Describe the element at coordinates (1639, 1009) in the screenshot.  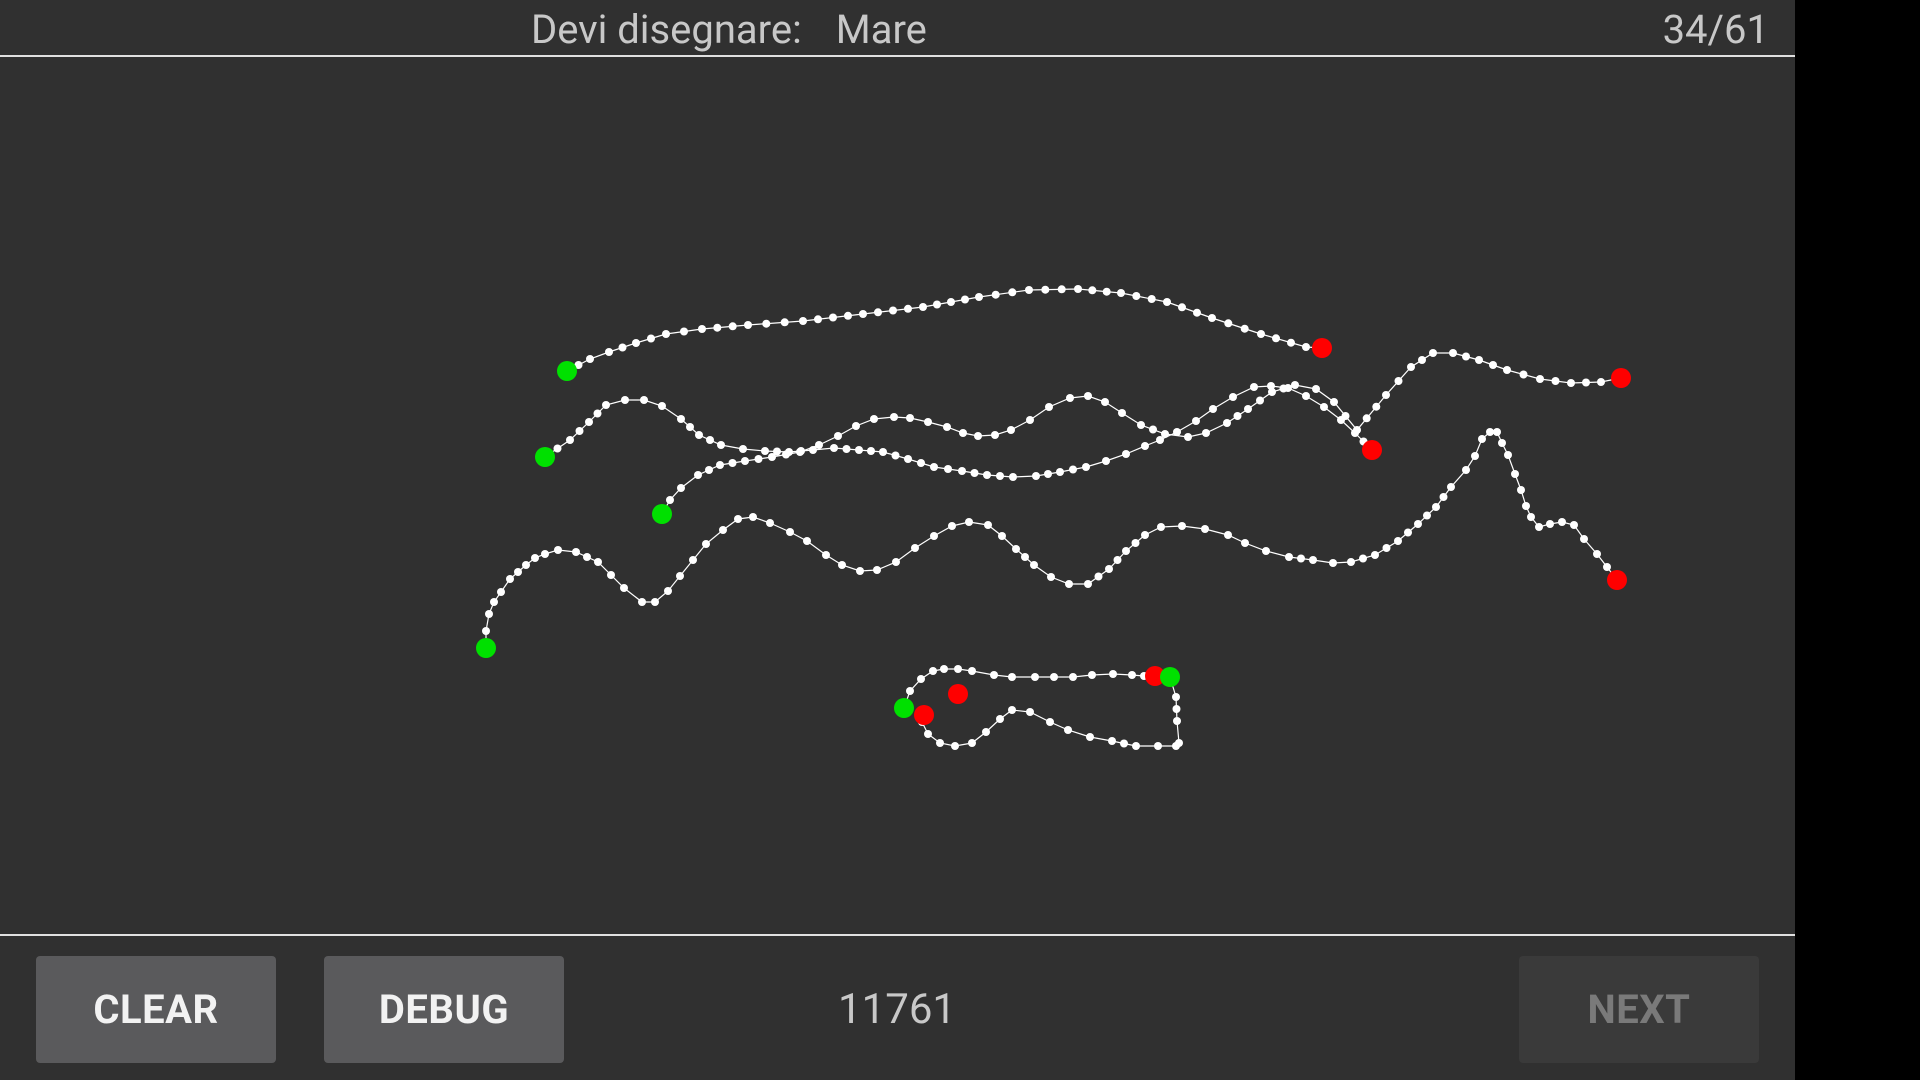
I see `next-button-disabled: NEXT` at that location.